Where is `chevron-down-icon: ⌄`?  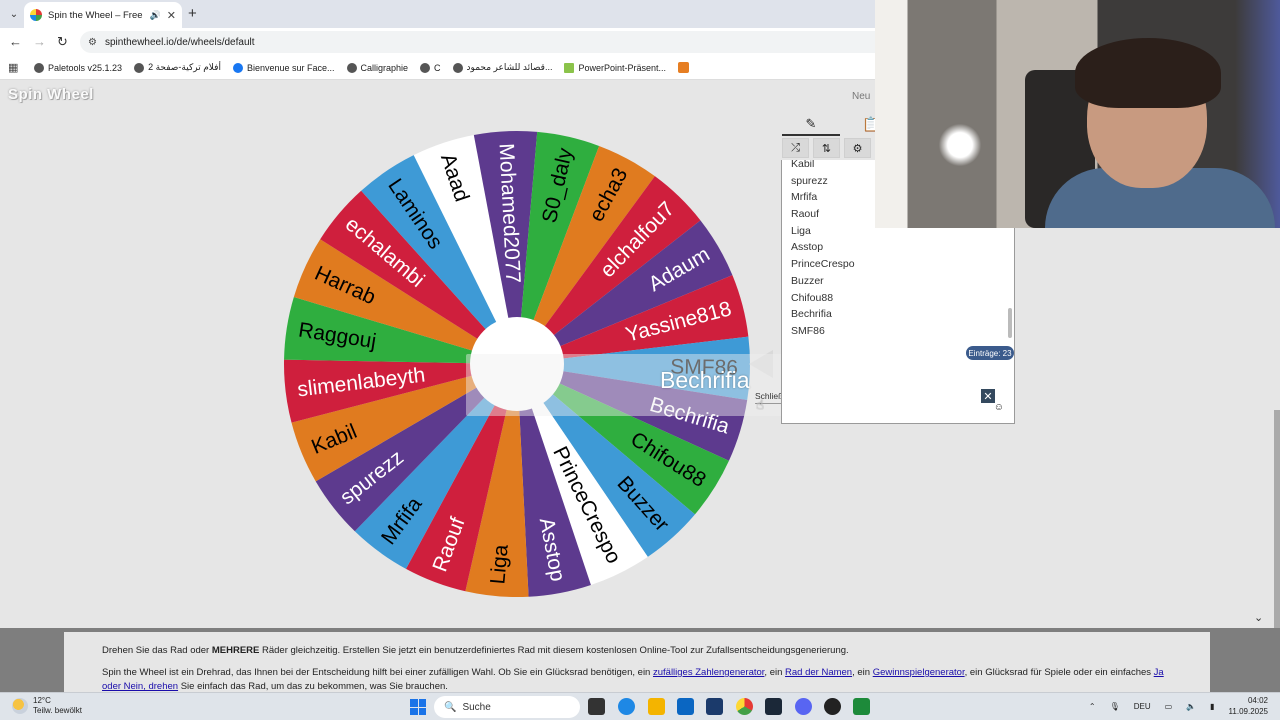
chevron-down-icon: ⌄ is located at coordinates (1258, 617).